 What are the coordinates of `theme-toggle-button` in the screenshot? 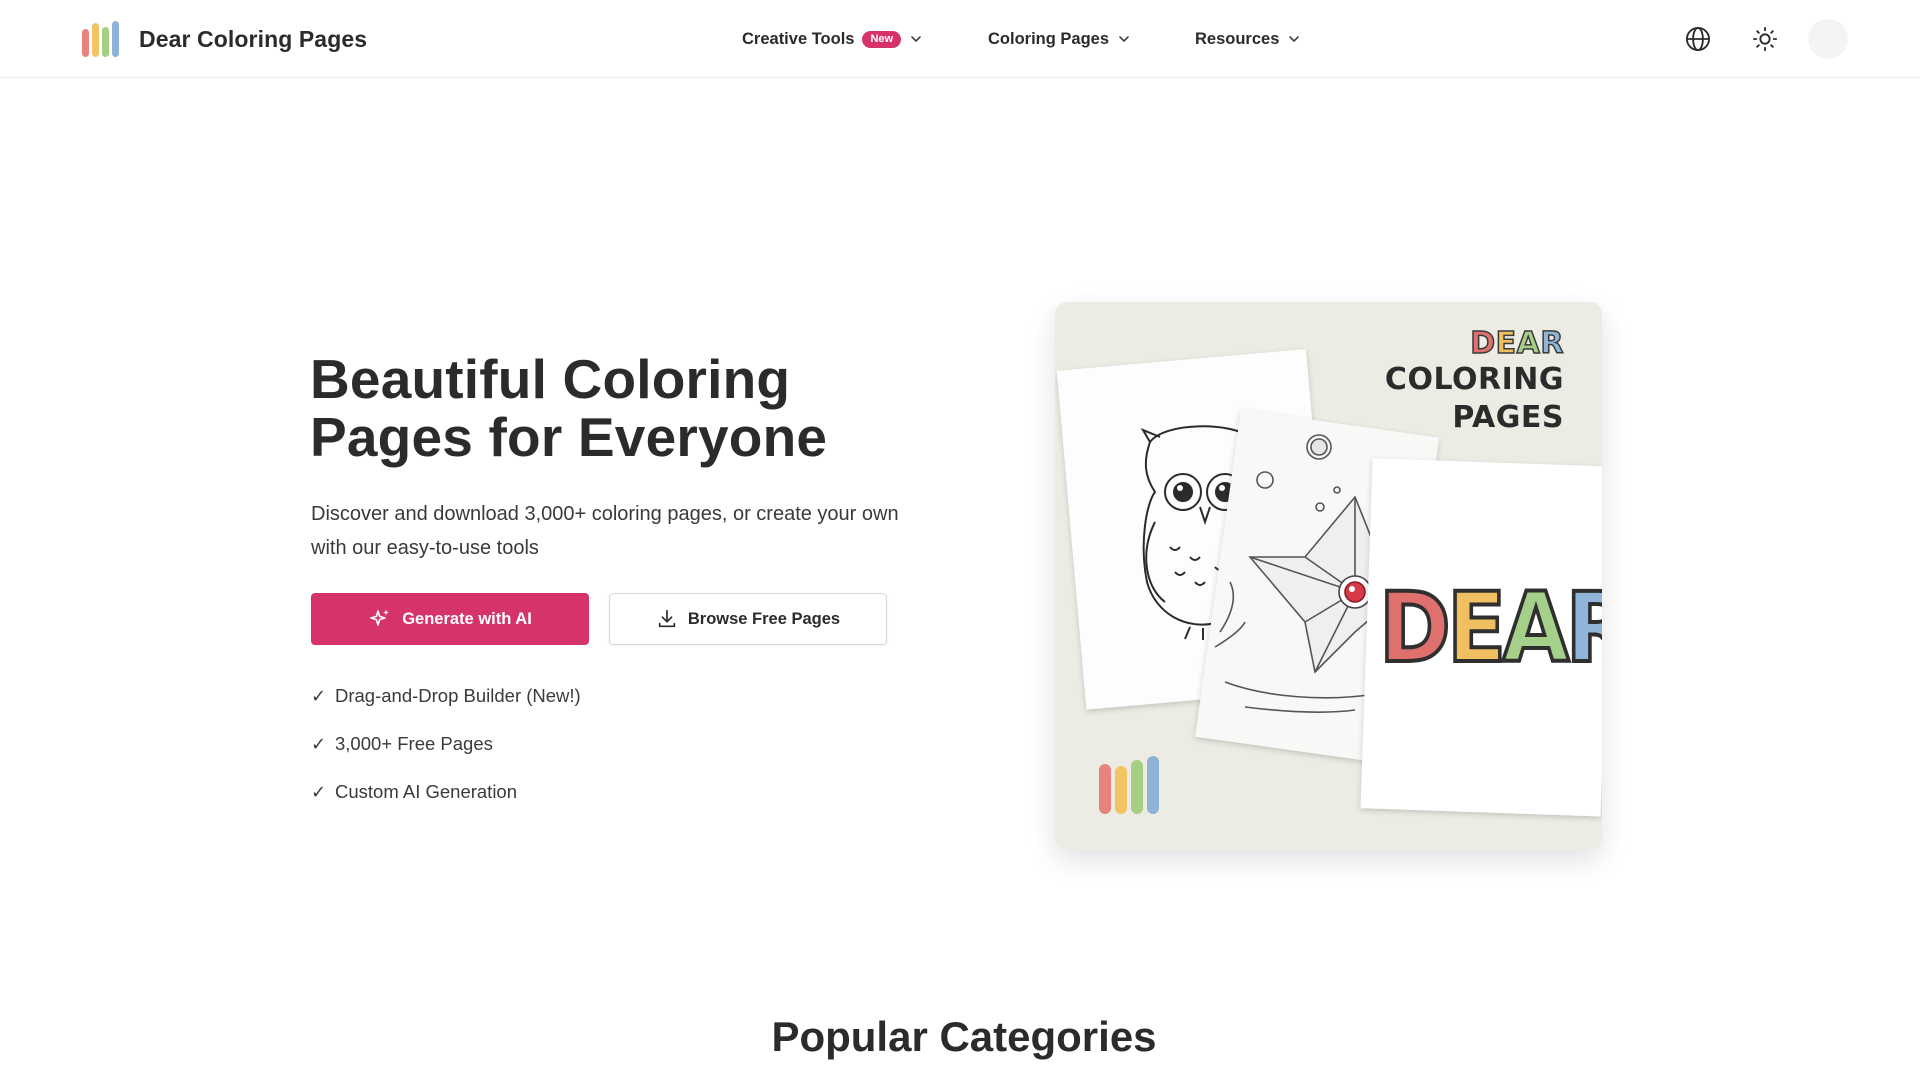 It's located at (1765, 39).